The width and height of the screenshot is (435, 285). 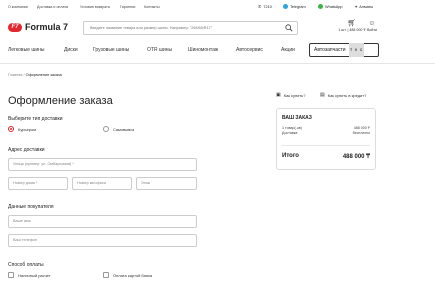 What do you see at coordinates (91, 183) in the screenshot?
I see `apartment-placeholder: Номер кв/офиса` at bounding box center [91, 183].